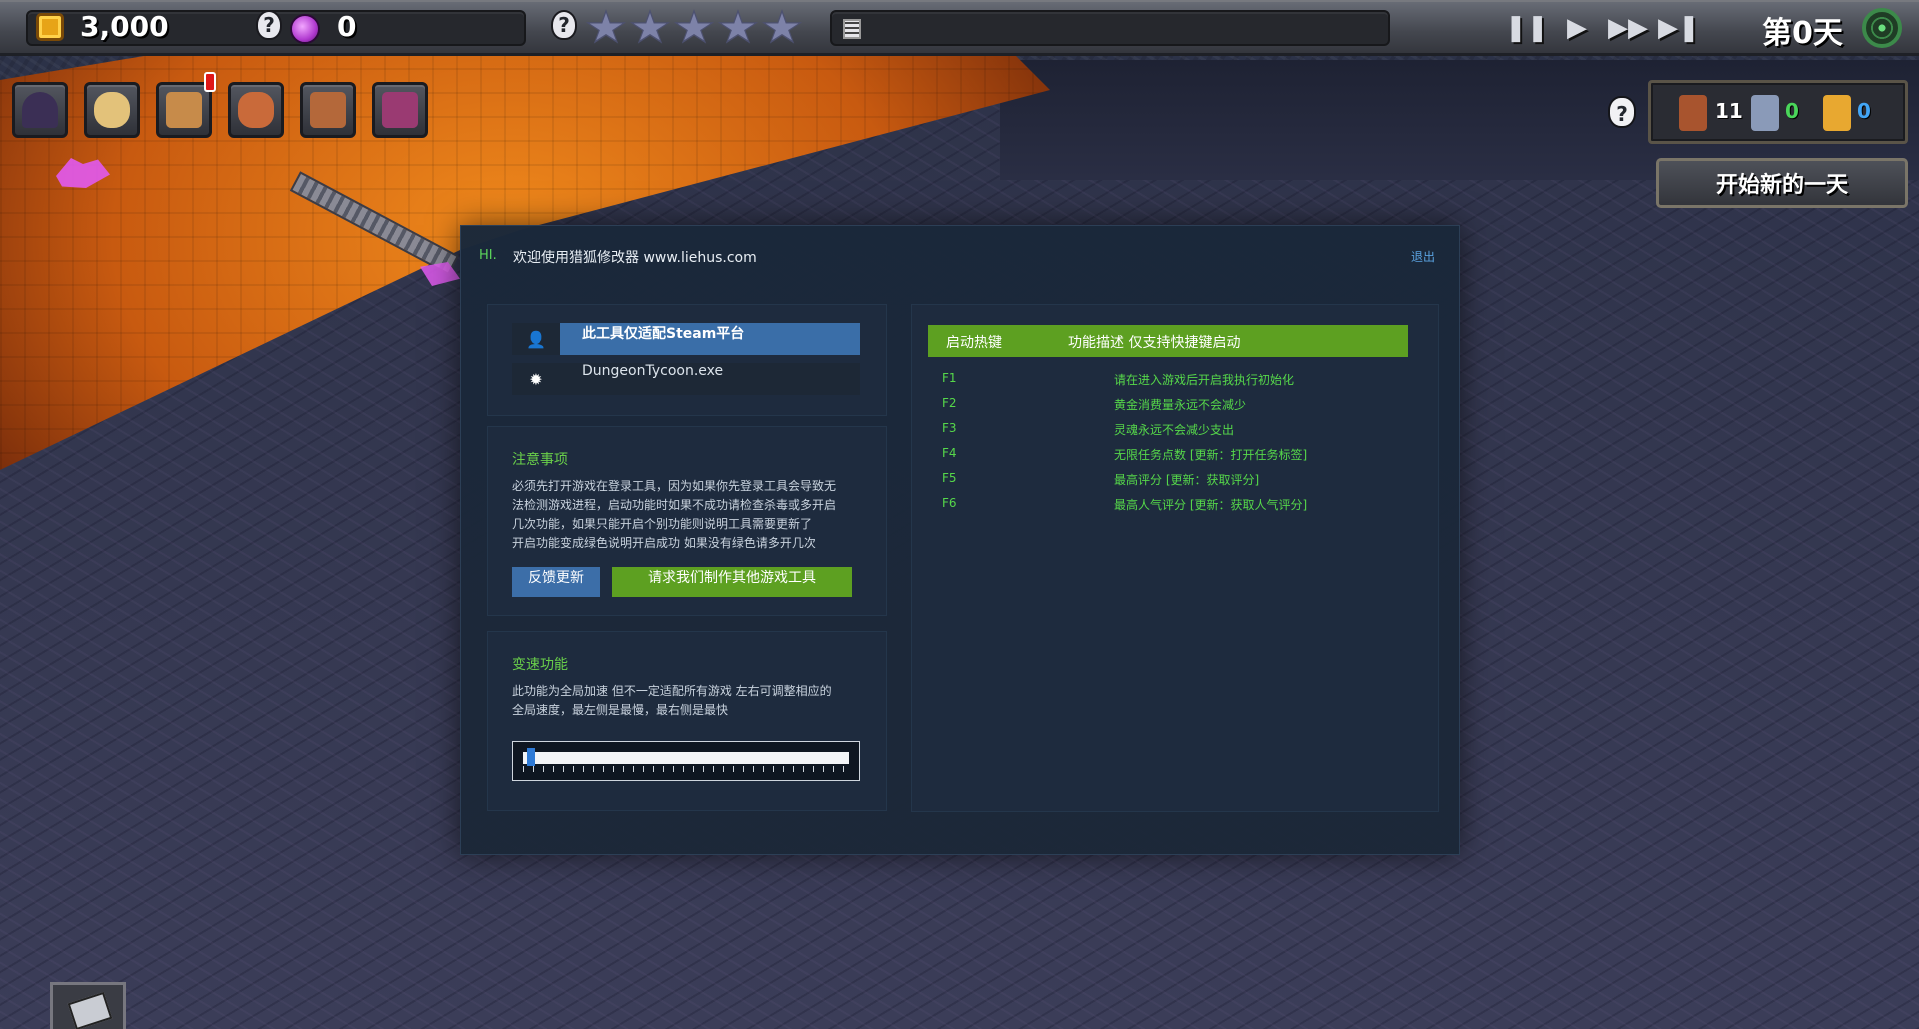 Image resolution: width=1919 pixels, height=1029 pixels. What do you see at coordinates (664, 543) in the screenshot?
I see `notice-line: 开启功能变成绿色说明开启成功 如果没有绿色请多开几次` at bounding box center [664, 543].